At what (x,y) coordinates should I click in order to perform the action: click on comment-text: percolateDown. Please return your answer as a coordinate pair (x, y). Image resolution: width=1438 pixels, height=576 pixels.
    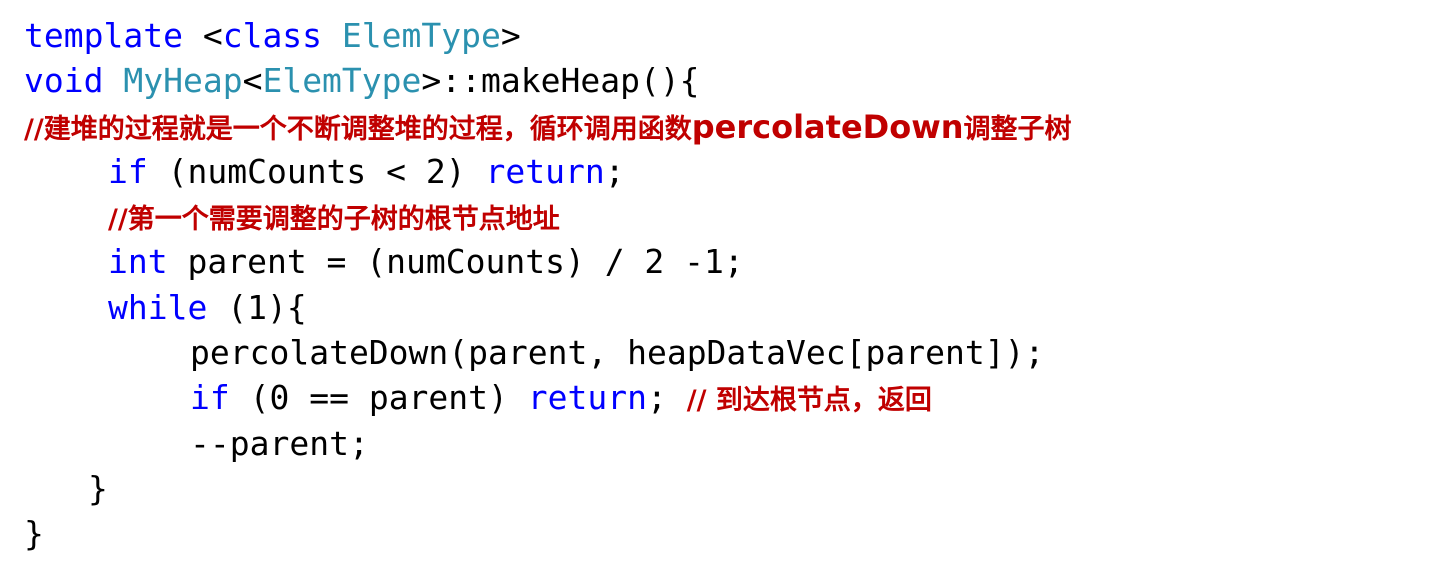
    Looking at the image, I should click on (827, 126).